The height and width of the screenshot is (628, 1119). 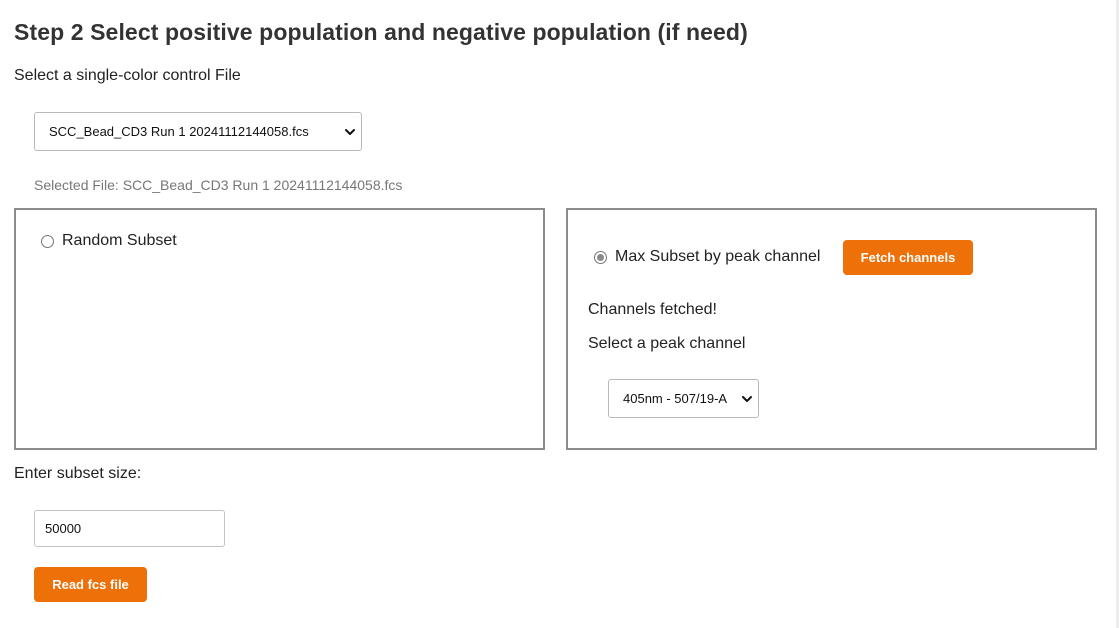 I want to click on control-file-select-value: SCC_Bead_CD3 Run 1 20241112144058.fcs, so click(x=179, y=131).